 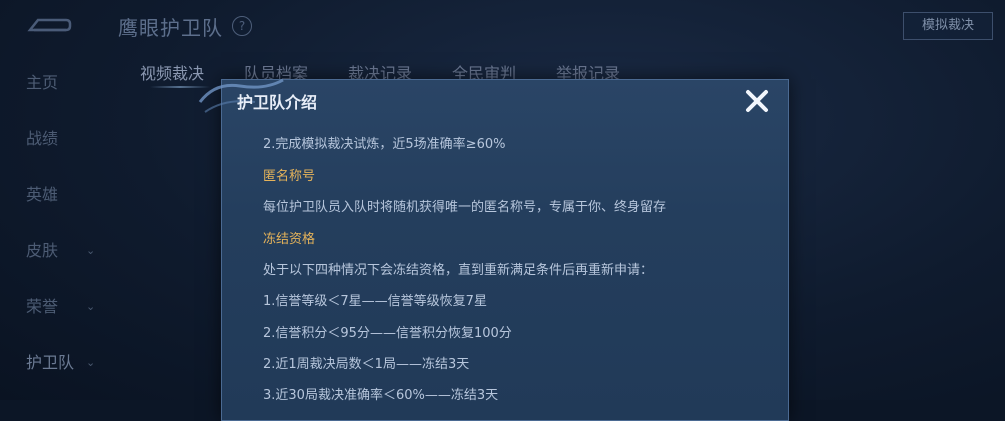 I want to click on section-heading: 冻结资格, so click(x=289, y=239).